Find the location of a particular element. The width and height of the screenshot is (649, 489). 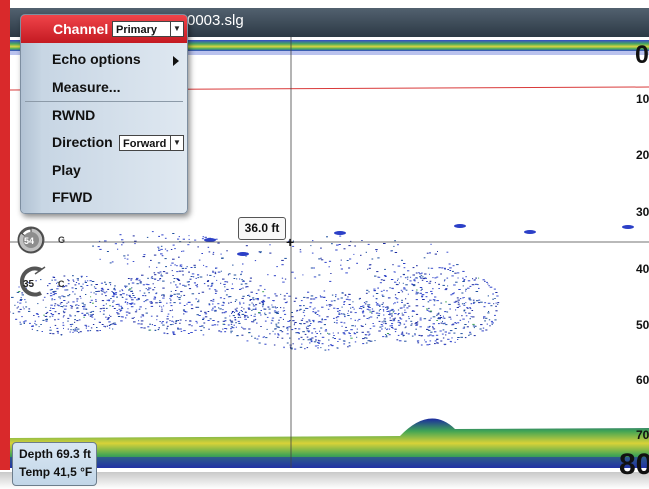

channel-row: Channel Primary ▼ is located at coordinates (104, 29).